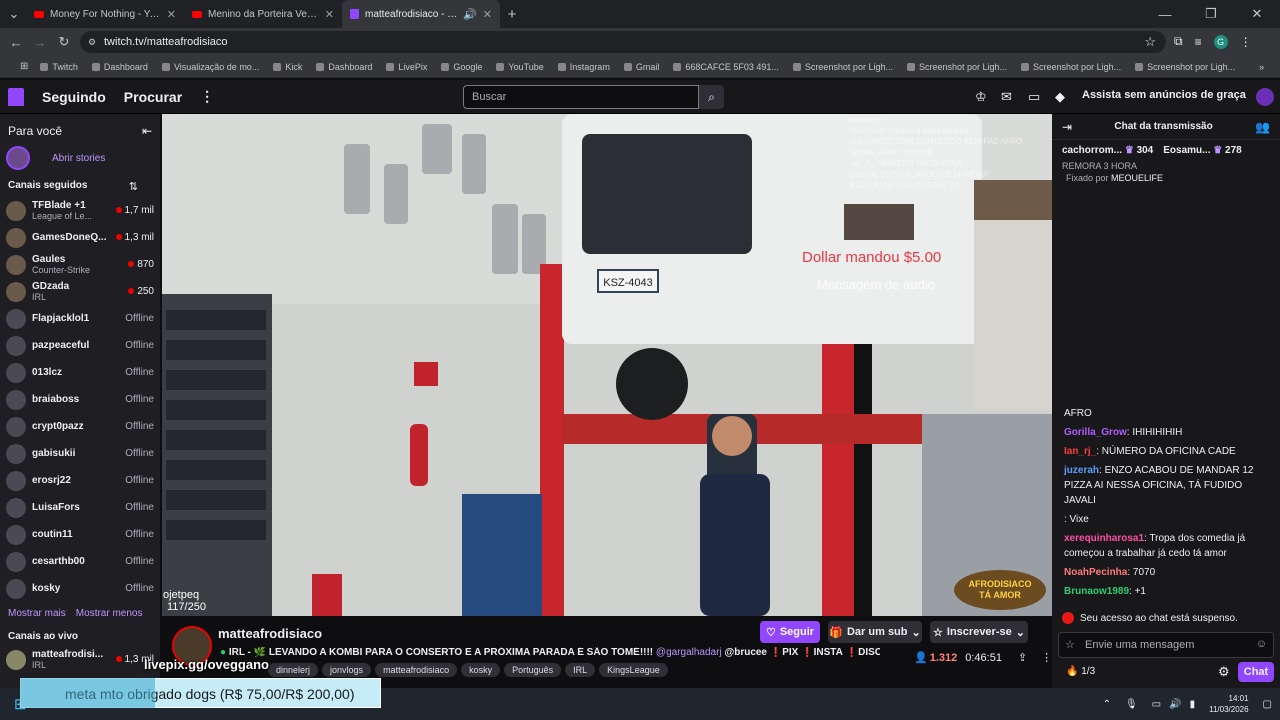  What do you see at coordinates (105, 14) in the screenshot?
I see `browser-tab: Money For Nothing - YouTube ✕` at bounding box center [105, 14].